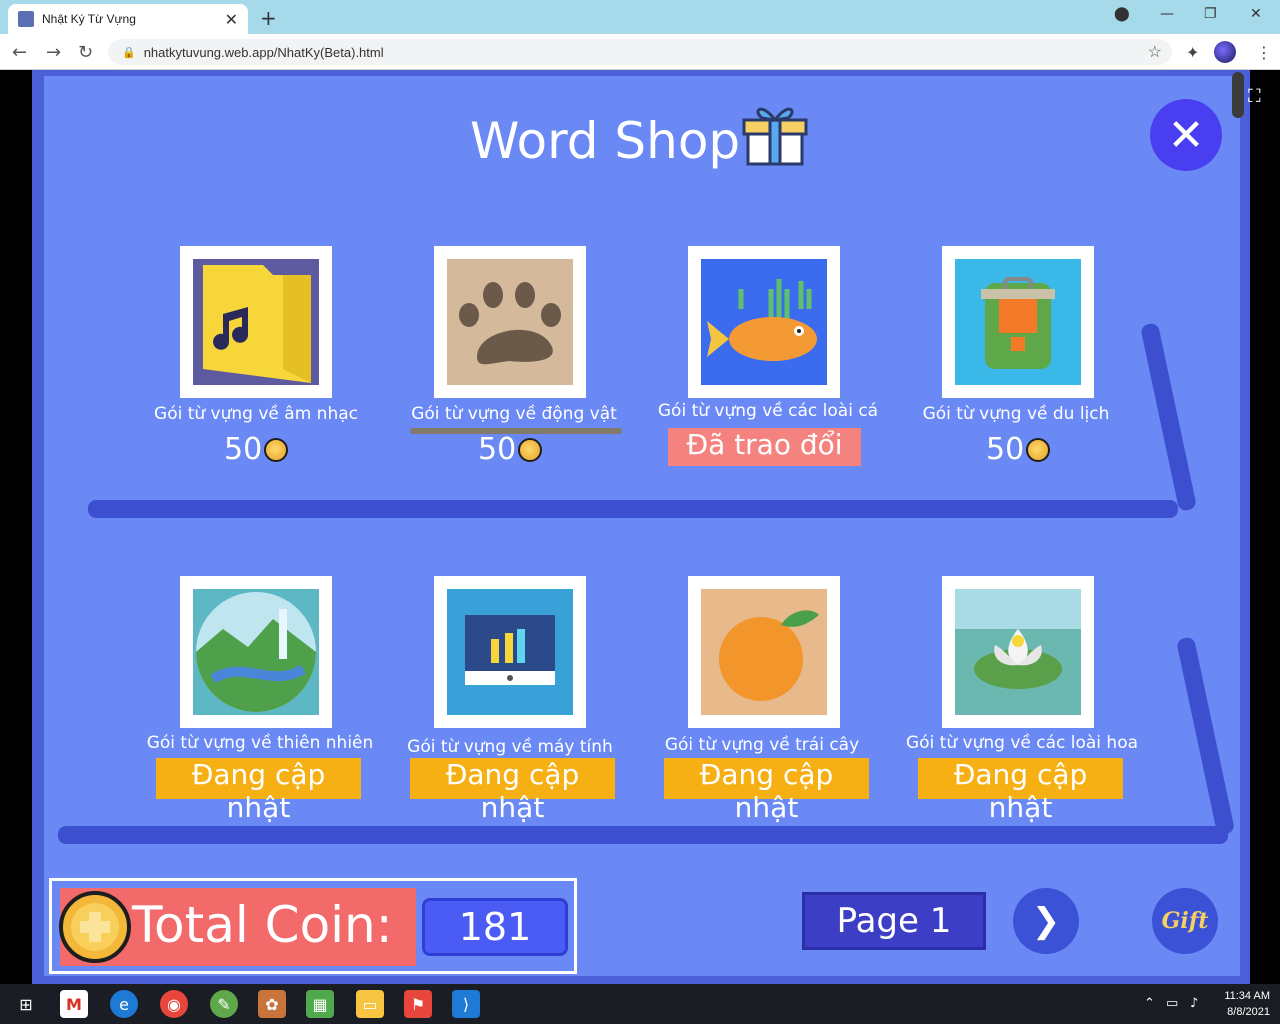  I want to click on orange-fruit-icon, so click(764, 652).